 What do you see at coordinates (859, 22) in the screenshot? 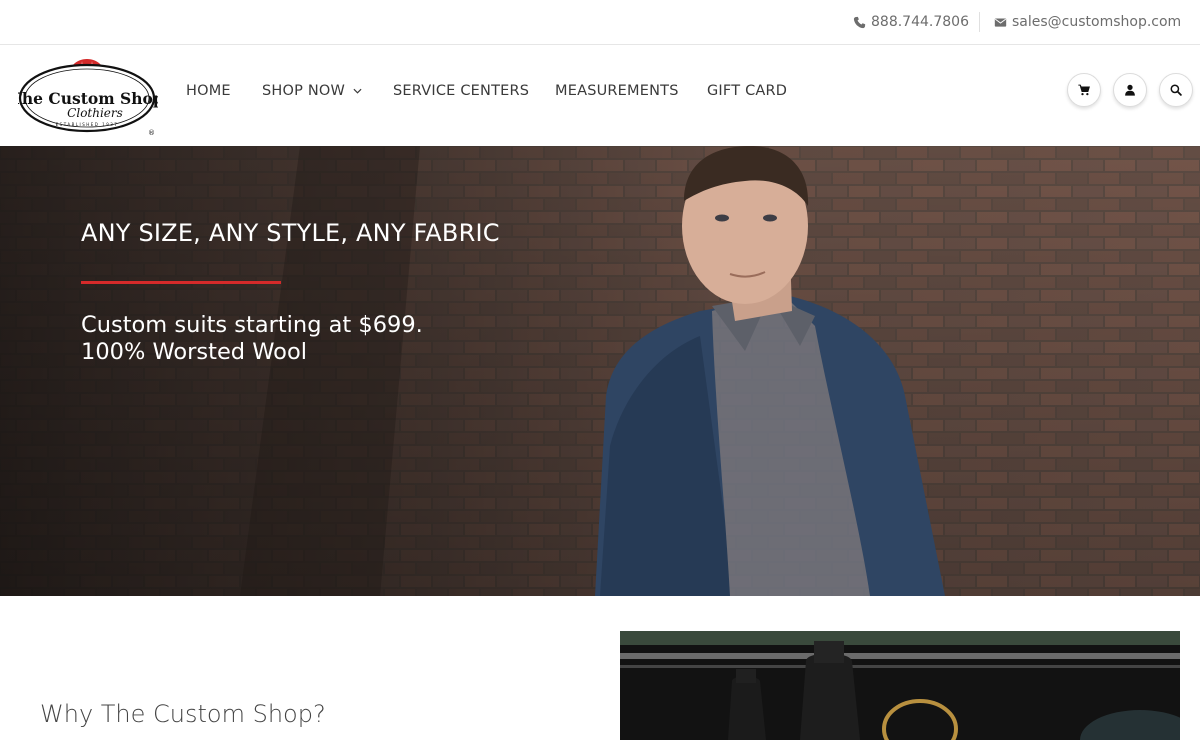
I see `phone-icon` at bounding box center [859, 22].